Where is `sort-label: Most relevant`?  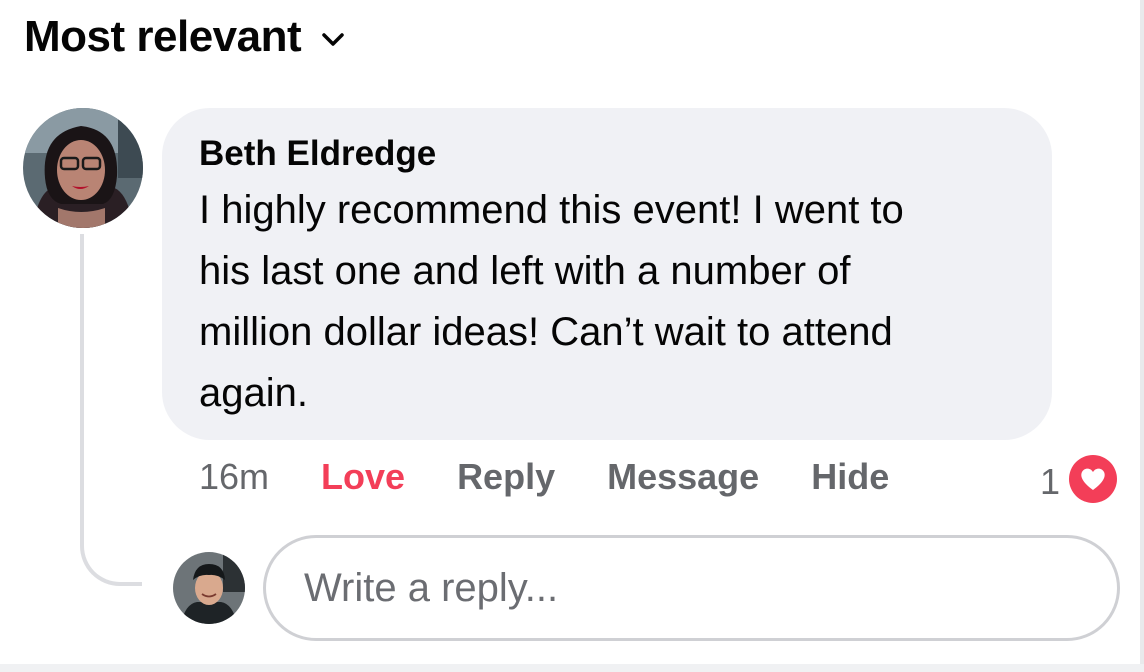 sort-label: Most relevant is located at coordinates (163, 36).